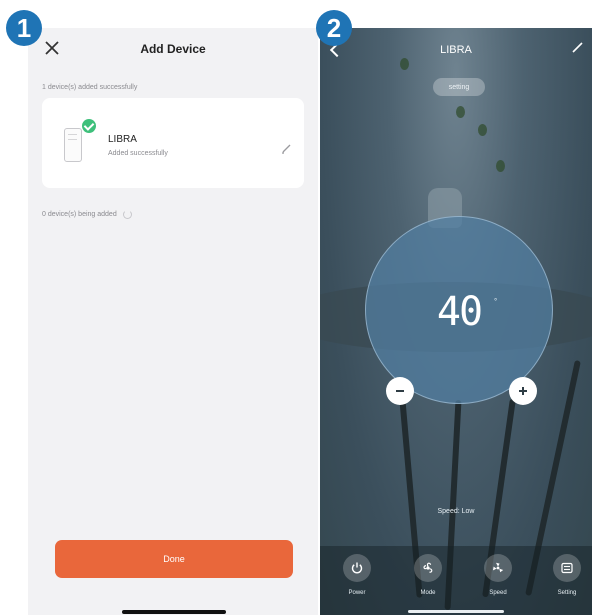  I want to click on tab-label: Power, so click(357, 593).